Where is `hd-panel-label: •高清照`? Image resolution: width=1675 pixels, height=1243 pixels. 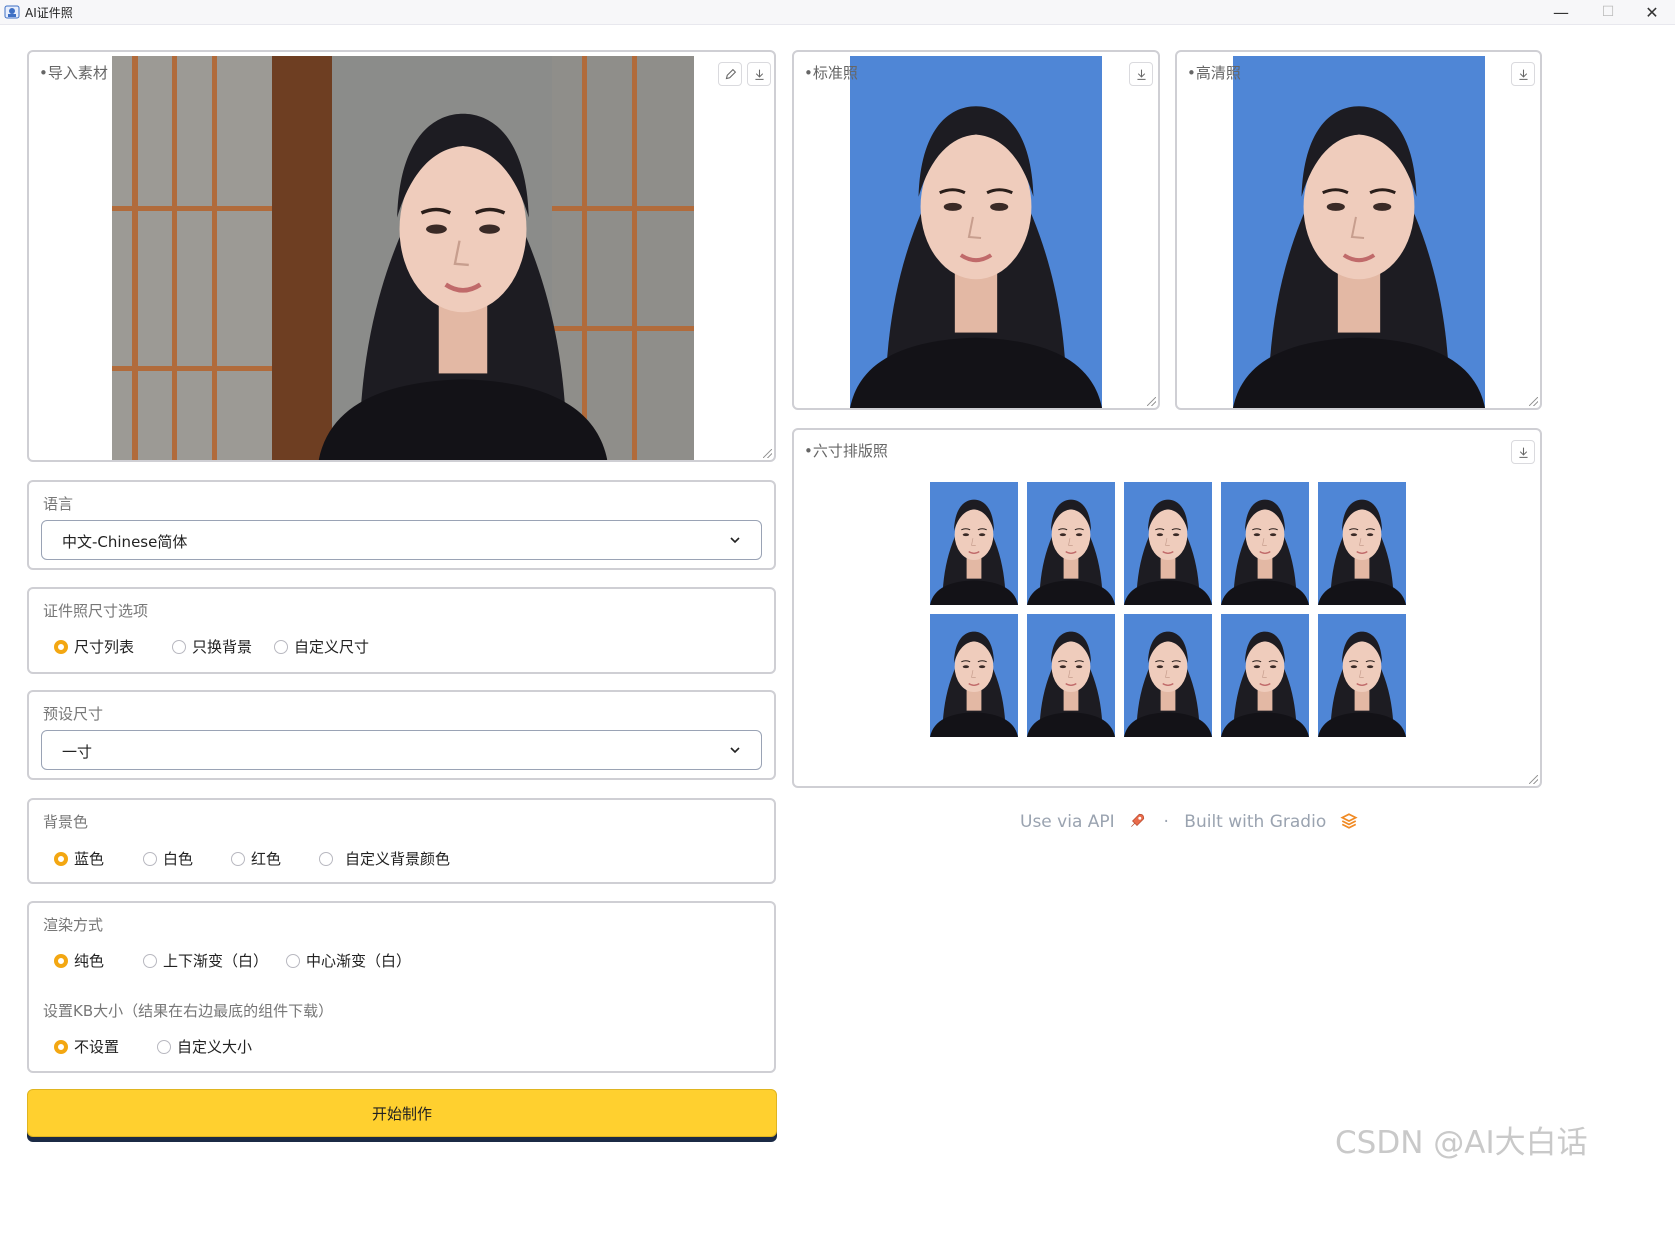 hd-panel-label: •高清照 is located at coordinates (1214, 73).